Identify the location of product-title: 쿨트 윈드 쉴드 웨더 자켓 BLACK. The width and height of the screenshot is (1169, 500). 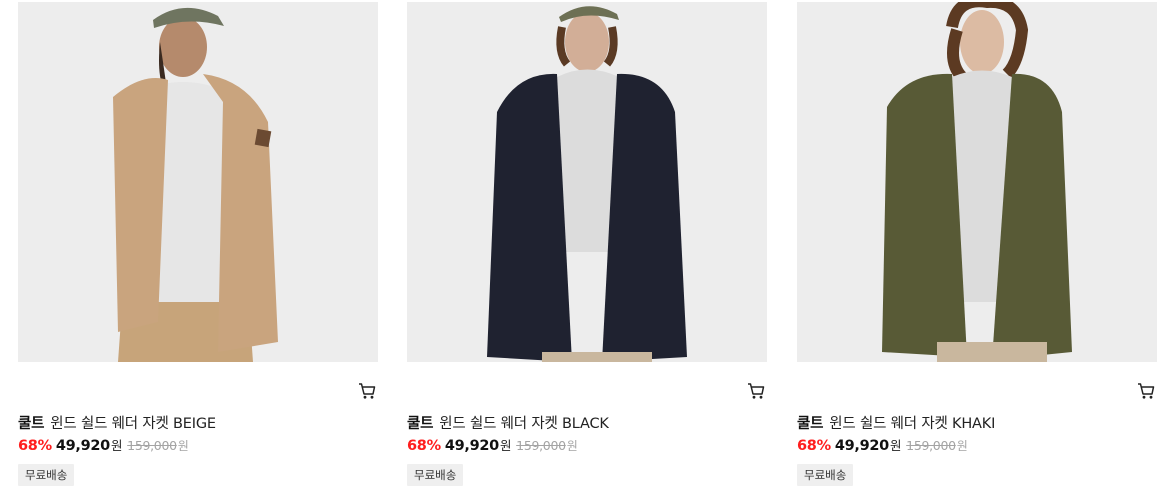
(587, 424).